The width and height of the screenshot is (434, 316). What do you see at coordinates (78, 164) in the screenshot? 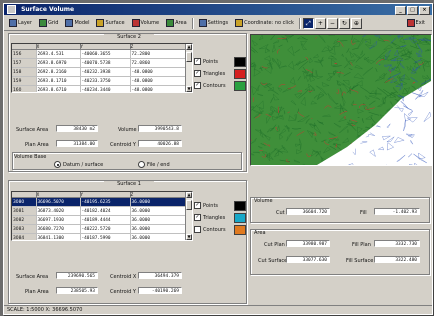
I see `radio-datum-surface: Datum / surface` at bounding box center [78, 164].